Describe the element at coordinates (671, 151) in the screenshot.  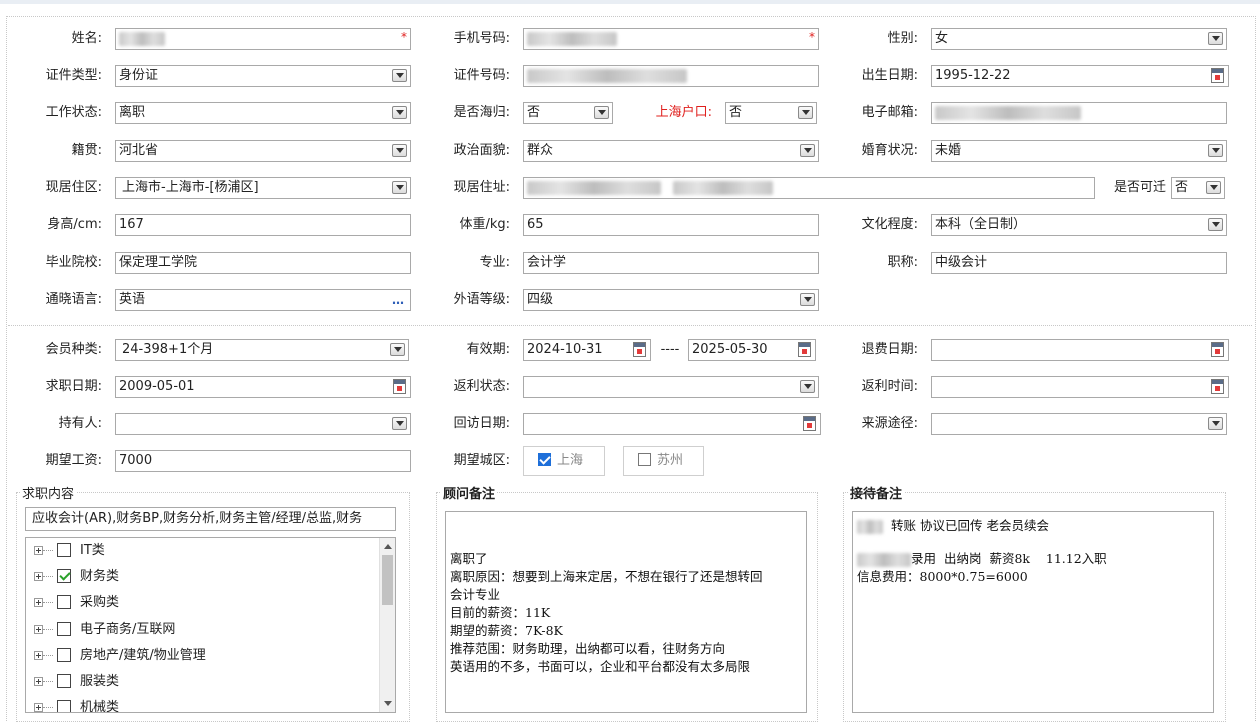
I see `political-select: 群众` at that location.